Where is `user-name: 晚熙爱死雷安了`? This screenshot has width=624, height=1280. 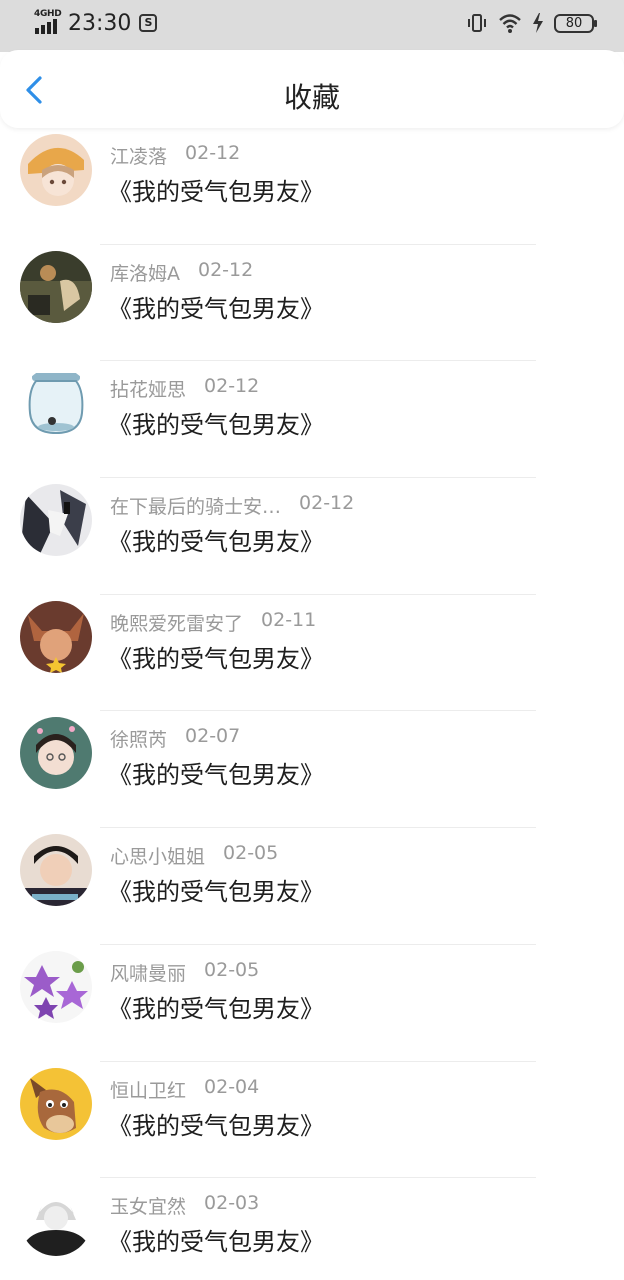
user-name: 晚熙爱死雷安了 is located at coordinates (176, 622).